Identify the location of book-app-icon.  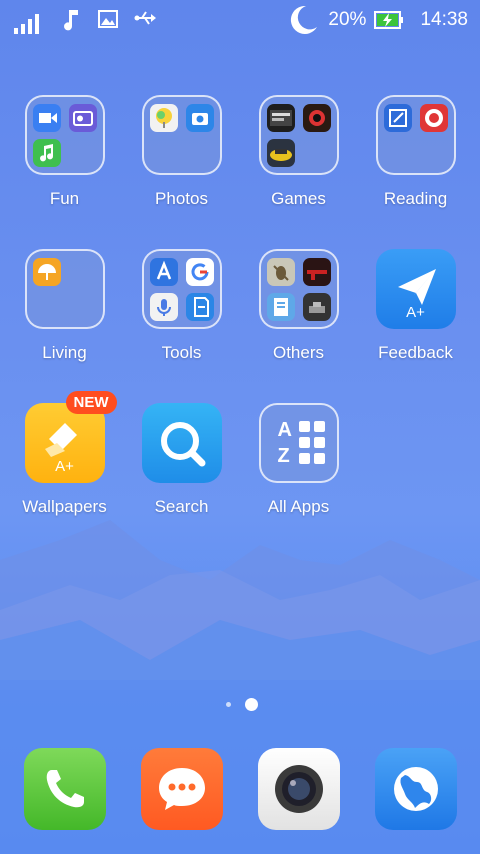
(280, 307).